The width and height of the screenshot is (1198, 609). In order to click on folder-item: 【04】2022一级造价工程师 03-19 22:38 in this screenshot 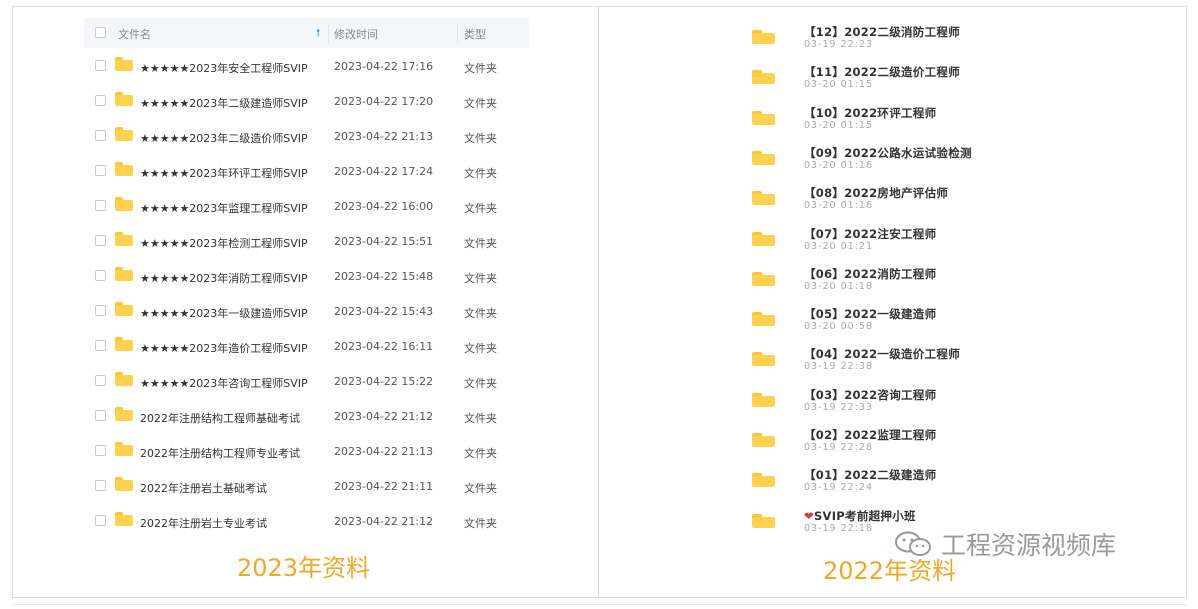, I will do `click(962, 366)`.